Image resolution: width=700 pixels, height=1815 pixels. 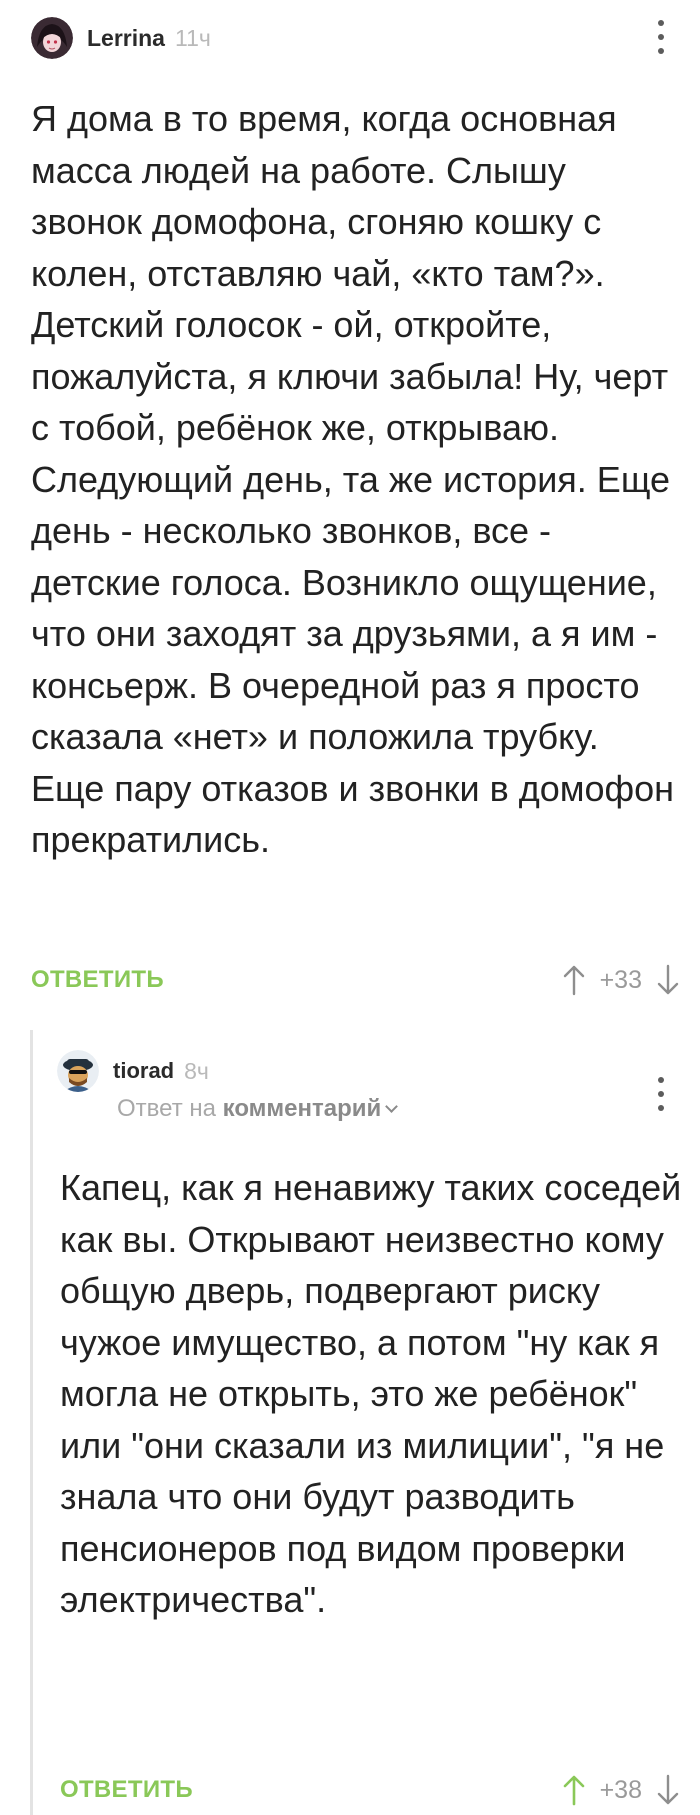 What do you see at coordinates (126, 38) in the screenshot?
I see `username: Lerrina` at bounding box center [126, 38].